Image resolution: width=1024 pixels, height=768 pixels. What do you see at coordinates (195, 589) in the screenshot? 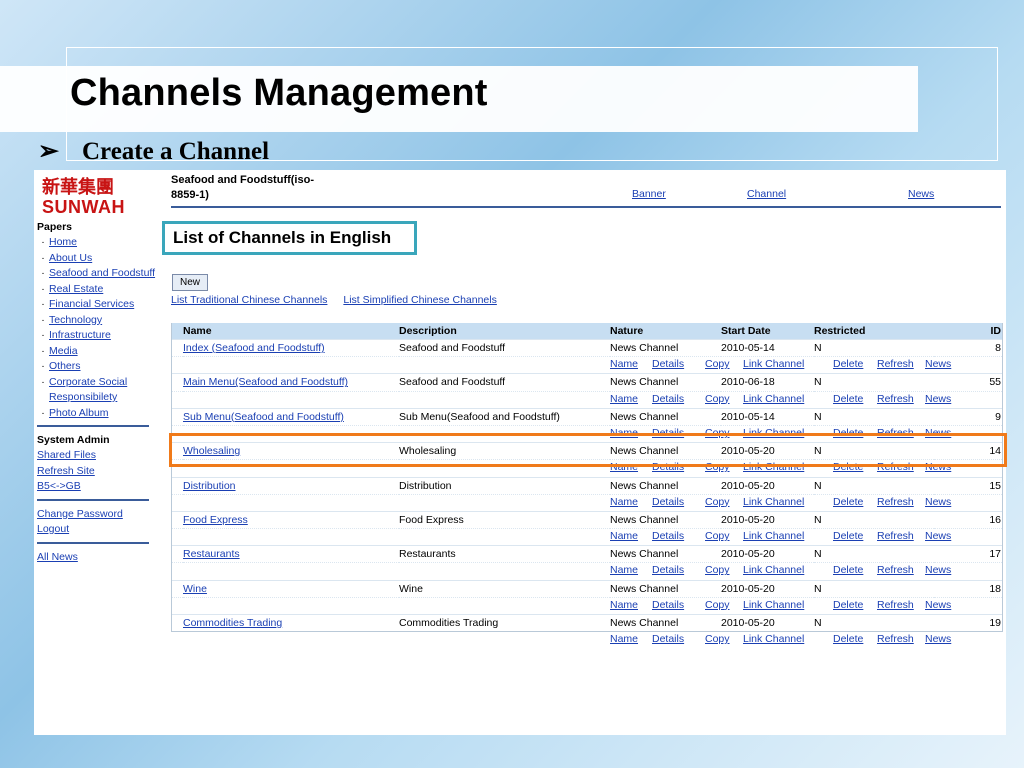
I see `channel-name-link: Wine` at bounding box center [195, 589].